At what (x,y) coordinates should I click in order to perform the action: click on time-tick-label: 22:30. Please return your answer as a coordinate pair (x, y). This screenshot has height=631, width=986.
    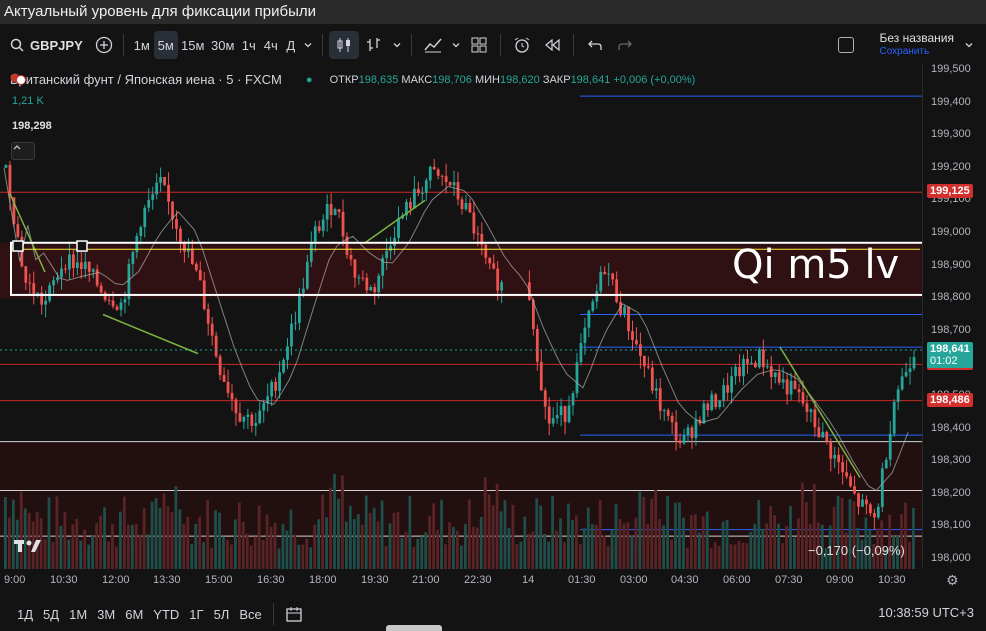
    Looking at the image, I should click on (478, 580).